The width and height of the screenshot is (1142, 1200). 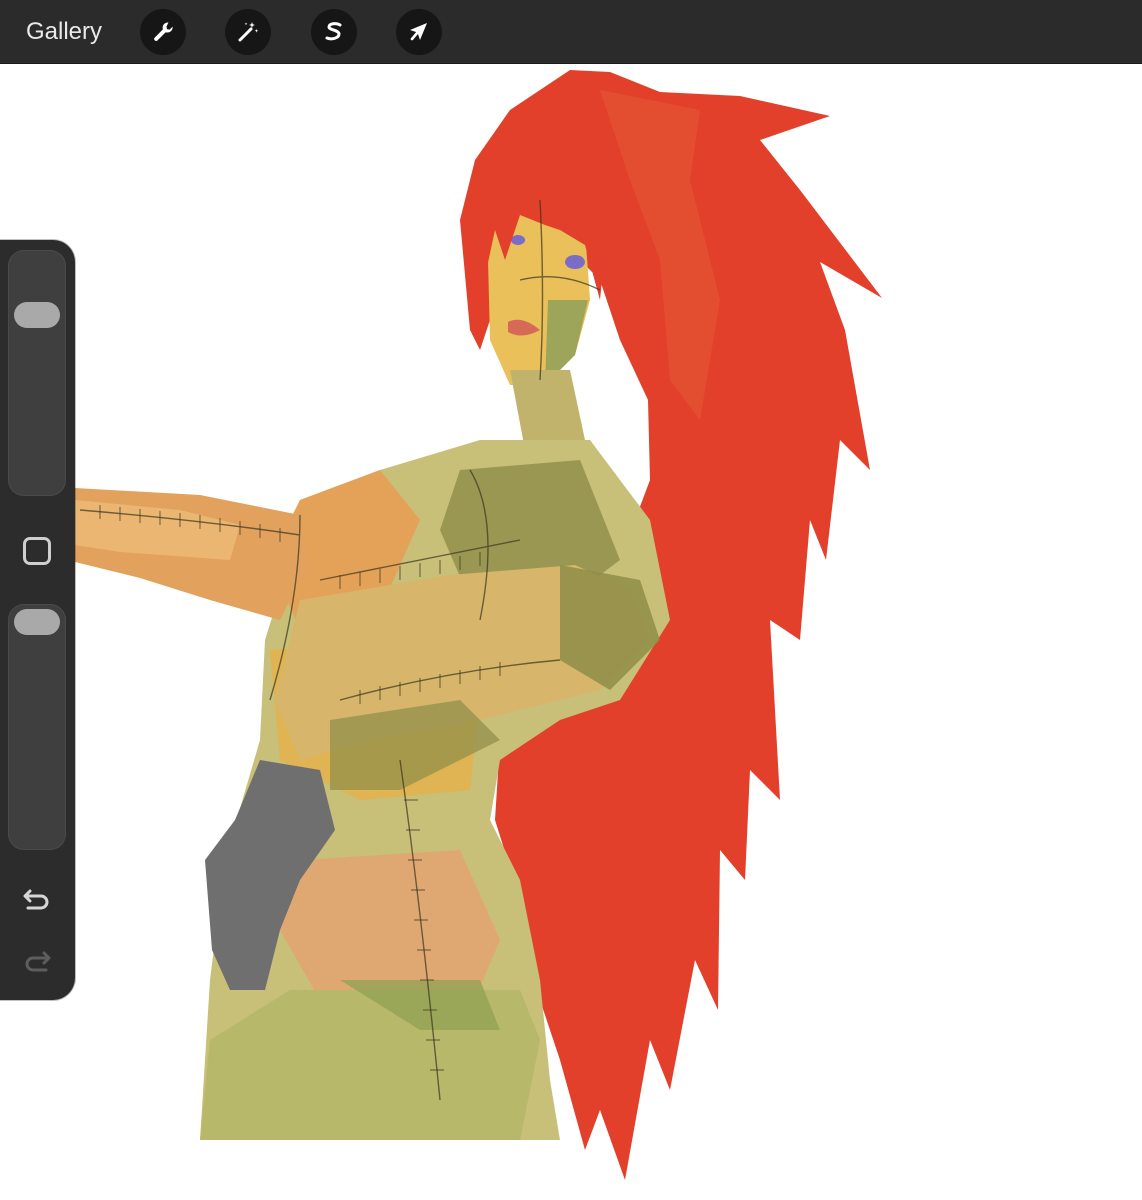 I want to click on brush-size-slider, so click(x=37, y=373).